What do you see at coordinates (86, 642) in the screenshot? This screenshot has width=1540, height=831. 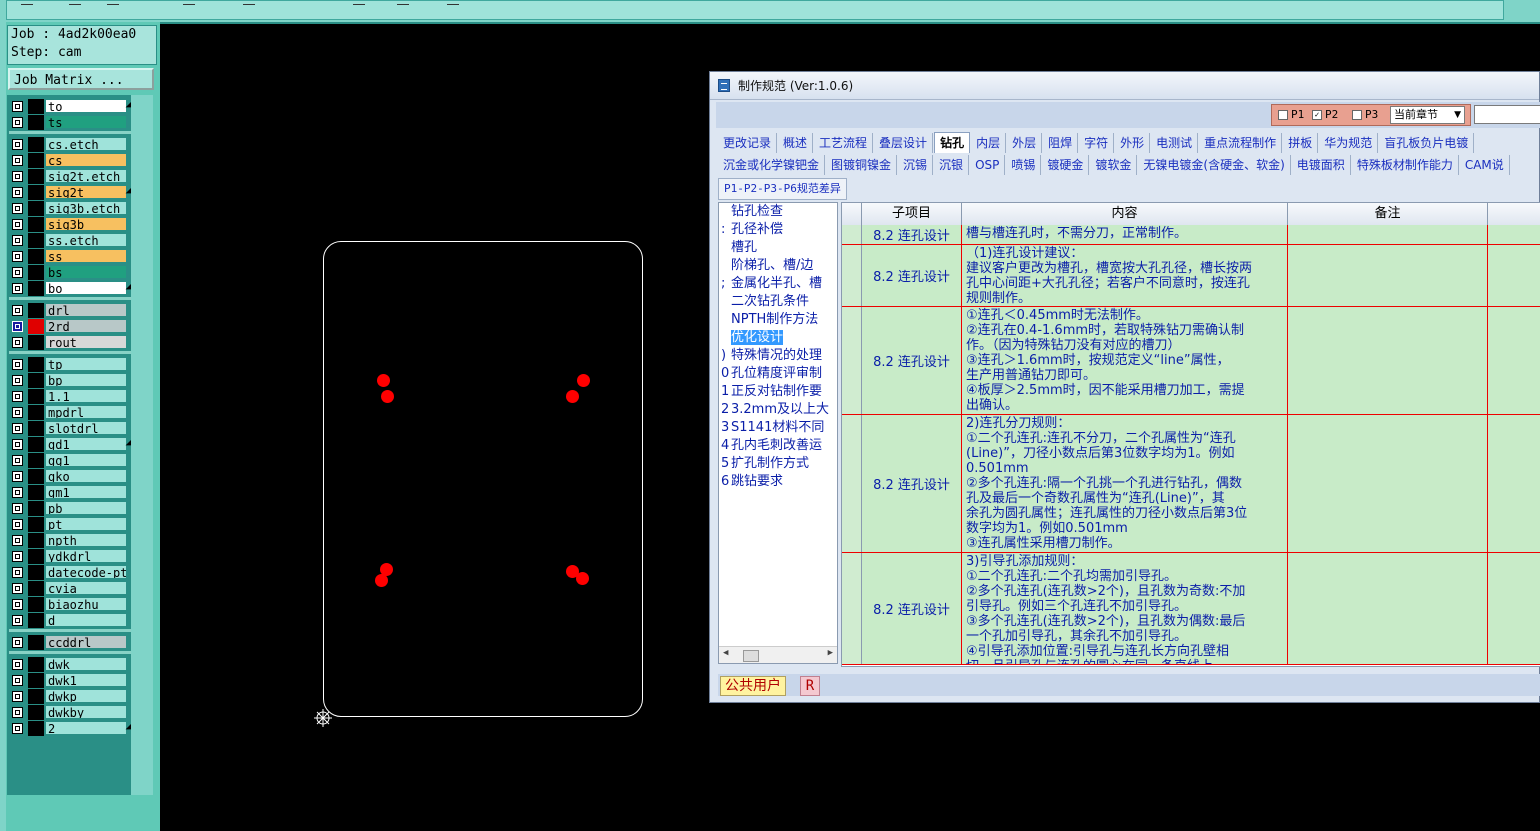 I see `layer-name: ccddrl` at bounding box center [86, 642].